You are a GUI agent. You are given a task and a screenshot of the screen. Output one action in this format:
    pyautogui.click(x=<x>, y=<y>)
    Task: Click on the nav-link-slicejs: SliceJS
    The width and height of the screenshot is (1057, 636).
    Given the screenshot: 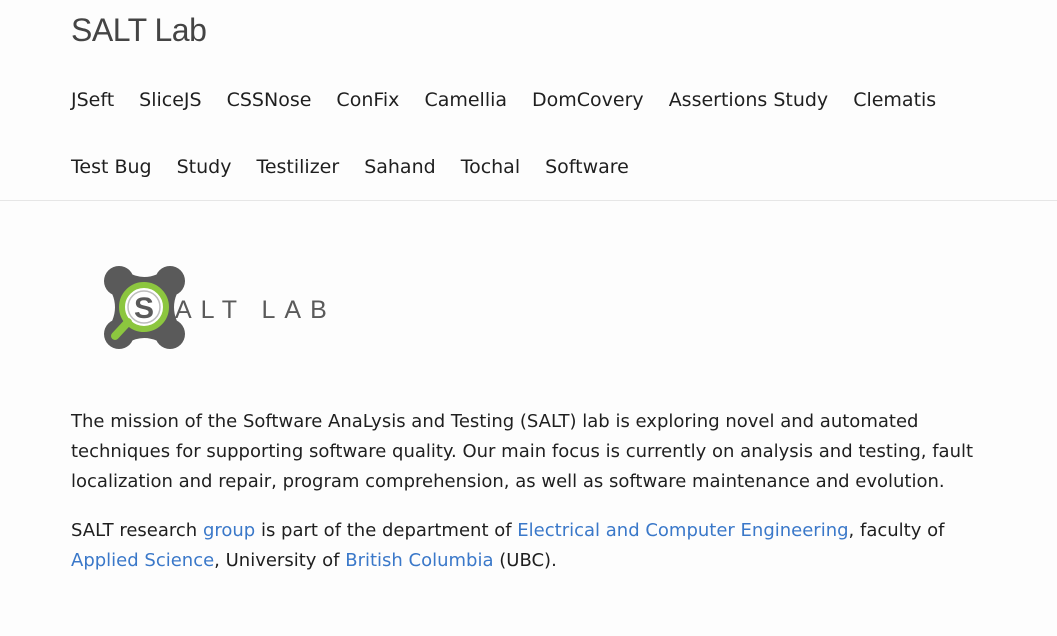 What is the action you would take?
    pyautogui.click(x=170, y=101)
    